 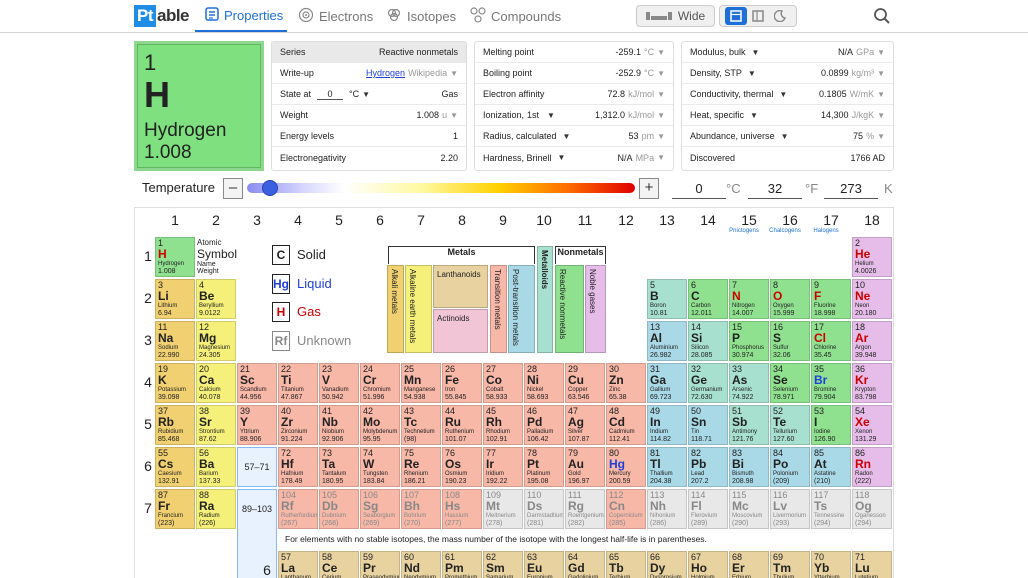 What do you see at coordinates (354, 94) in the screenshot?
I see `state-unit-select: °C` at bounding box center [354, 94].